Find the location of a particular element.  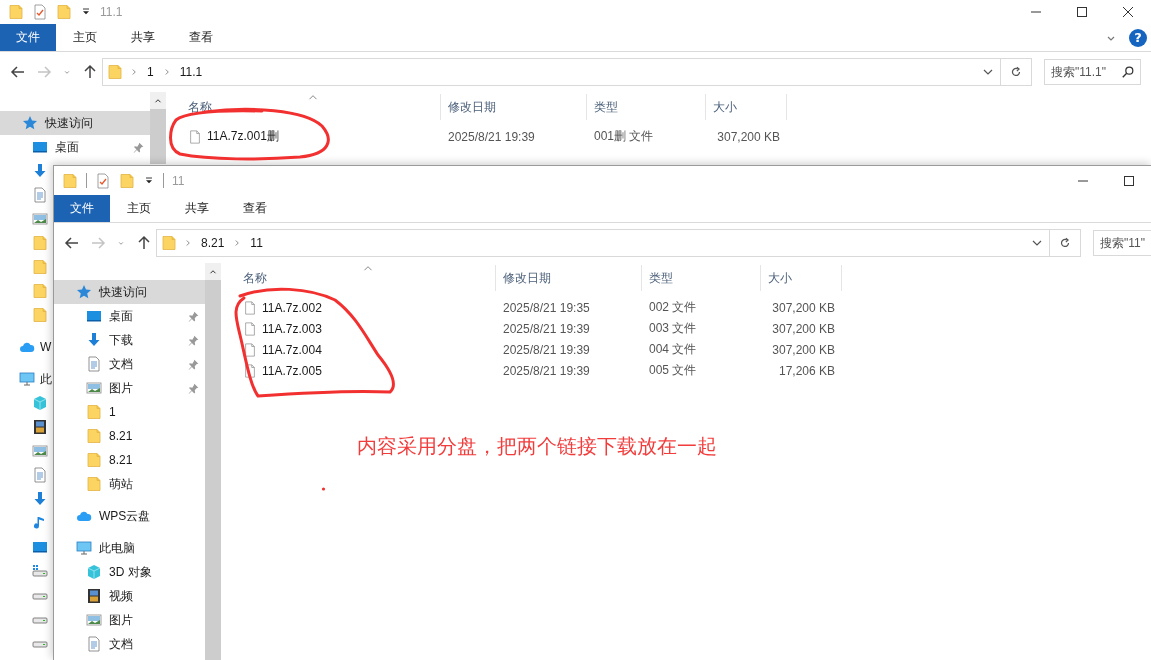

sidebar-item: W is located at coordinates (26, 347).